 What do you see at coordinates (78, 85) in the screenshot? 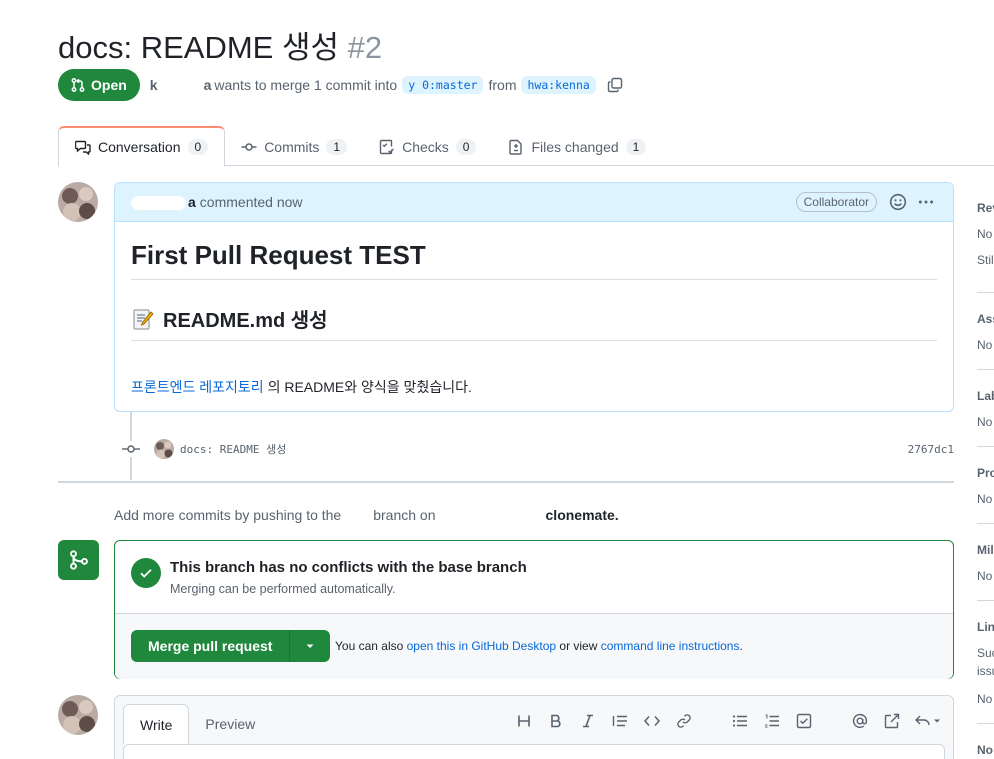
I see `git-pull-request-icon` at bounding box center [78, 85].